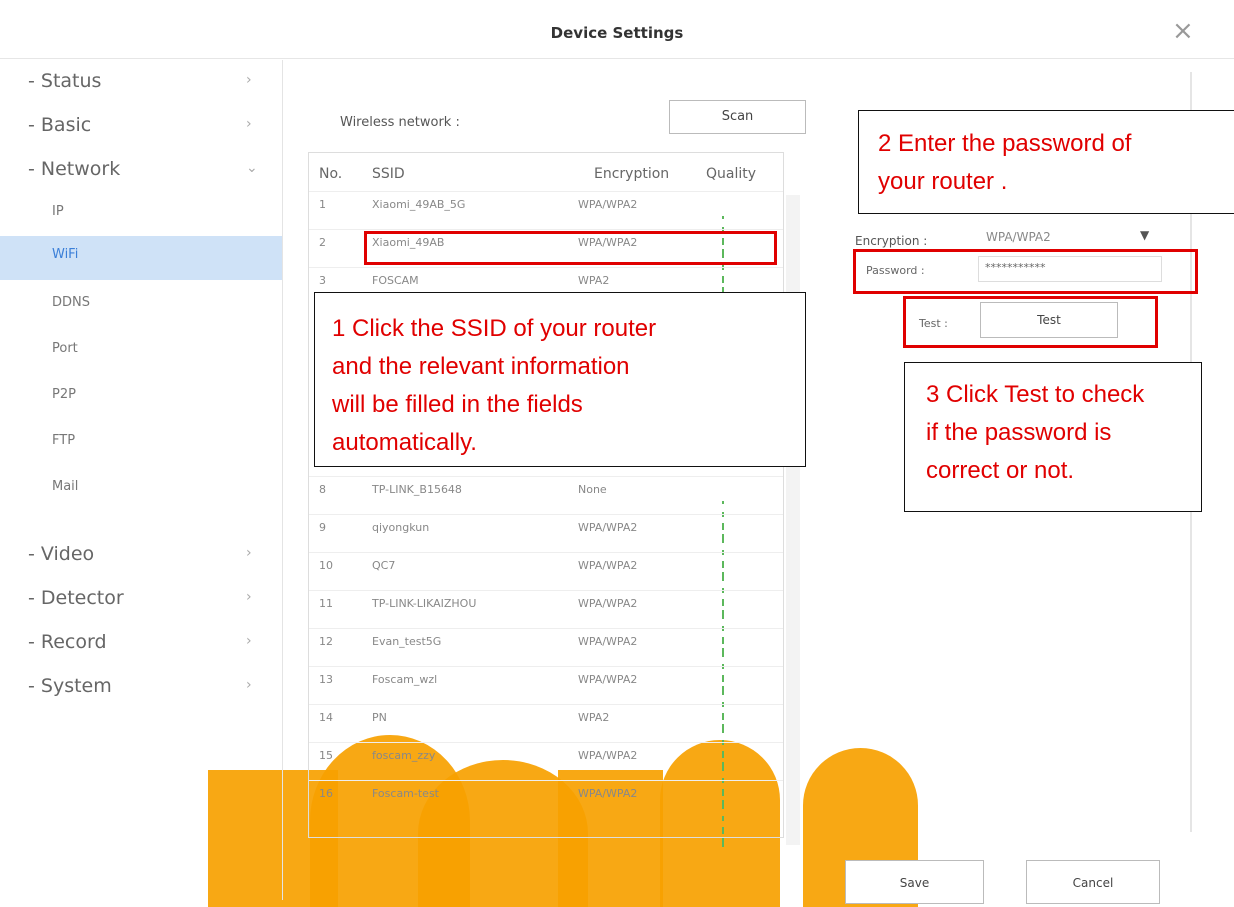  I want to click on sidebar-item-label: FTP, so click(64, 440).